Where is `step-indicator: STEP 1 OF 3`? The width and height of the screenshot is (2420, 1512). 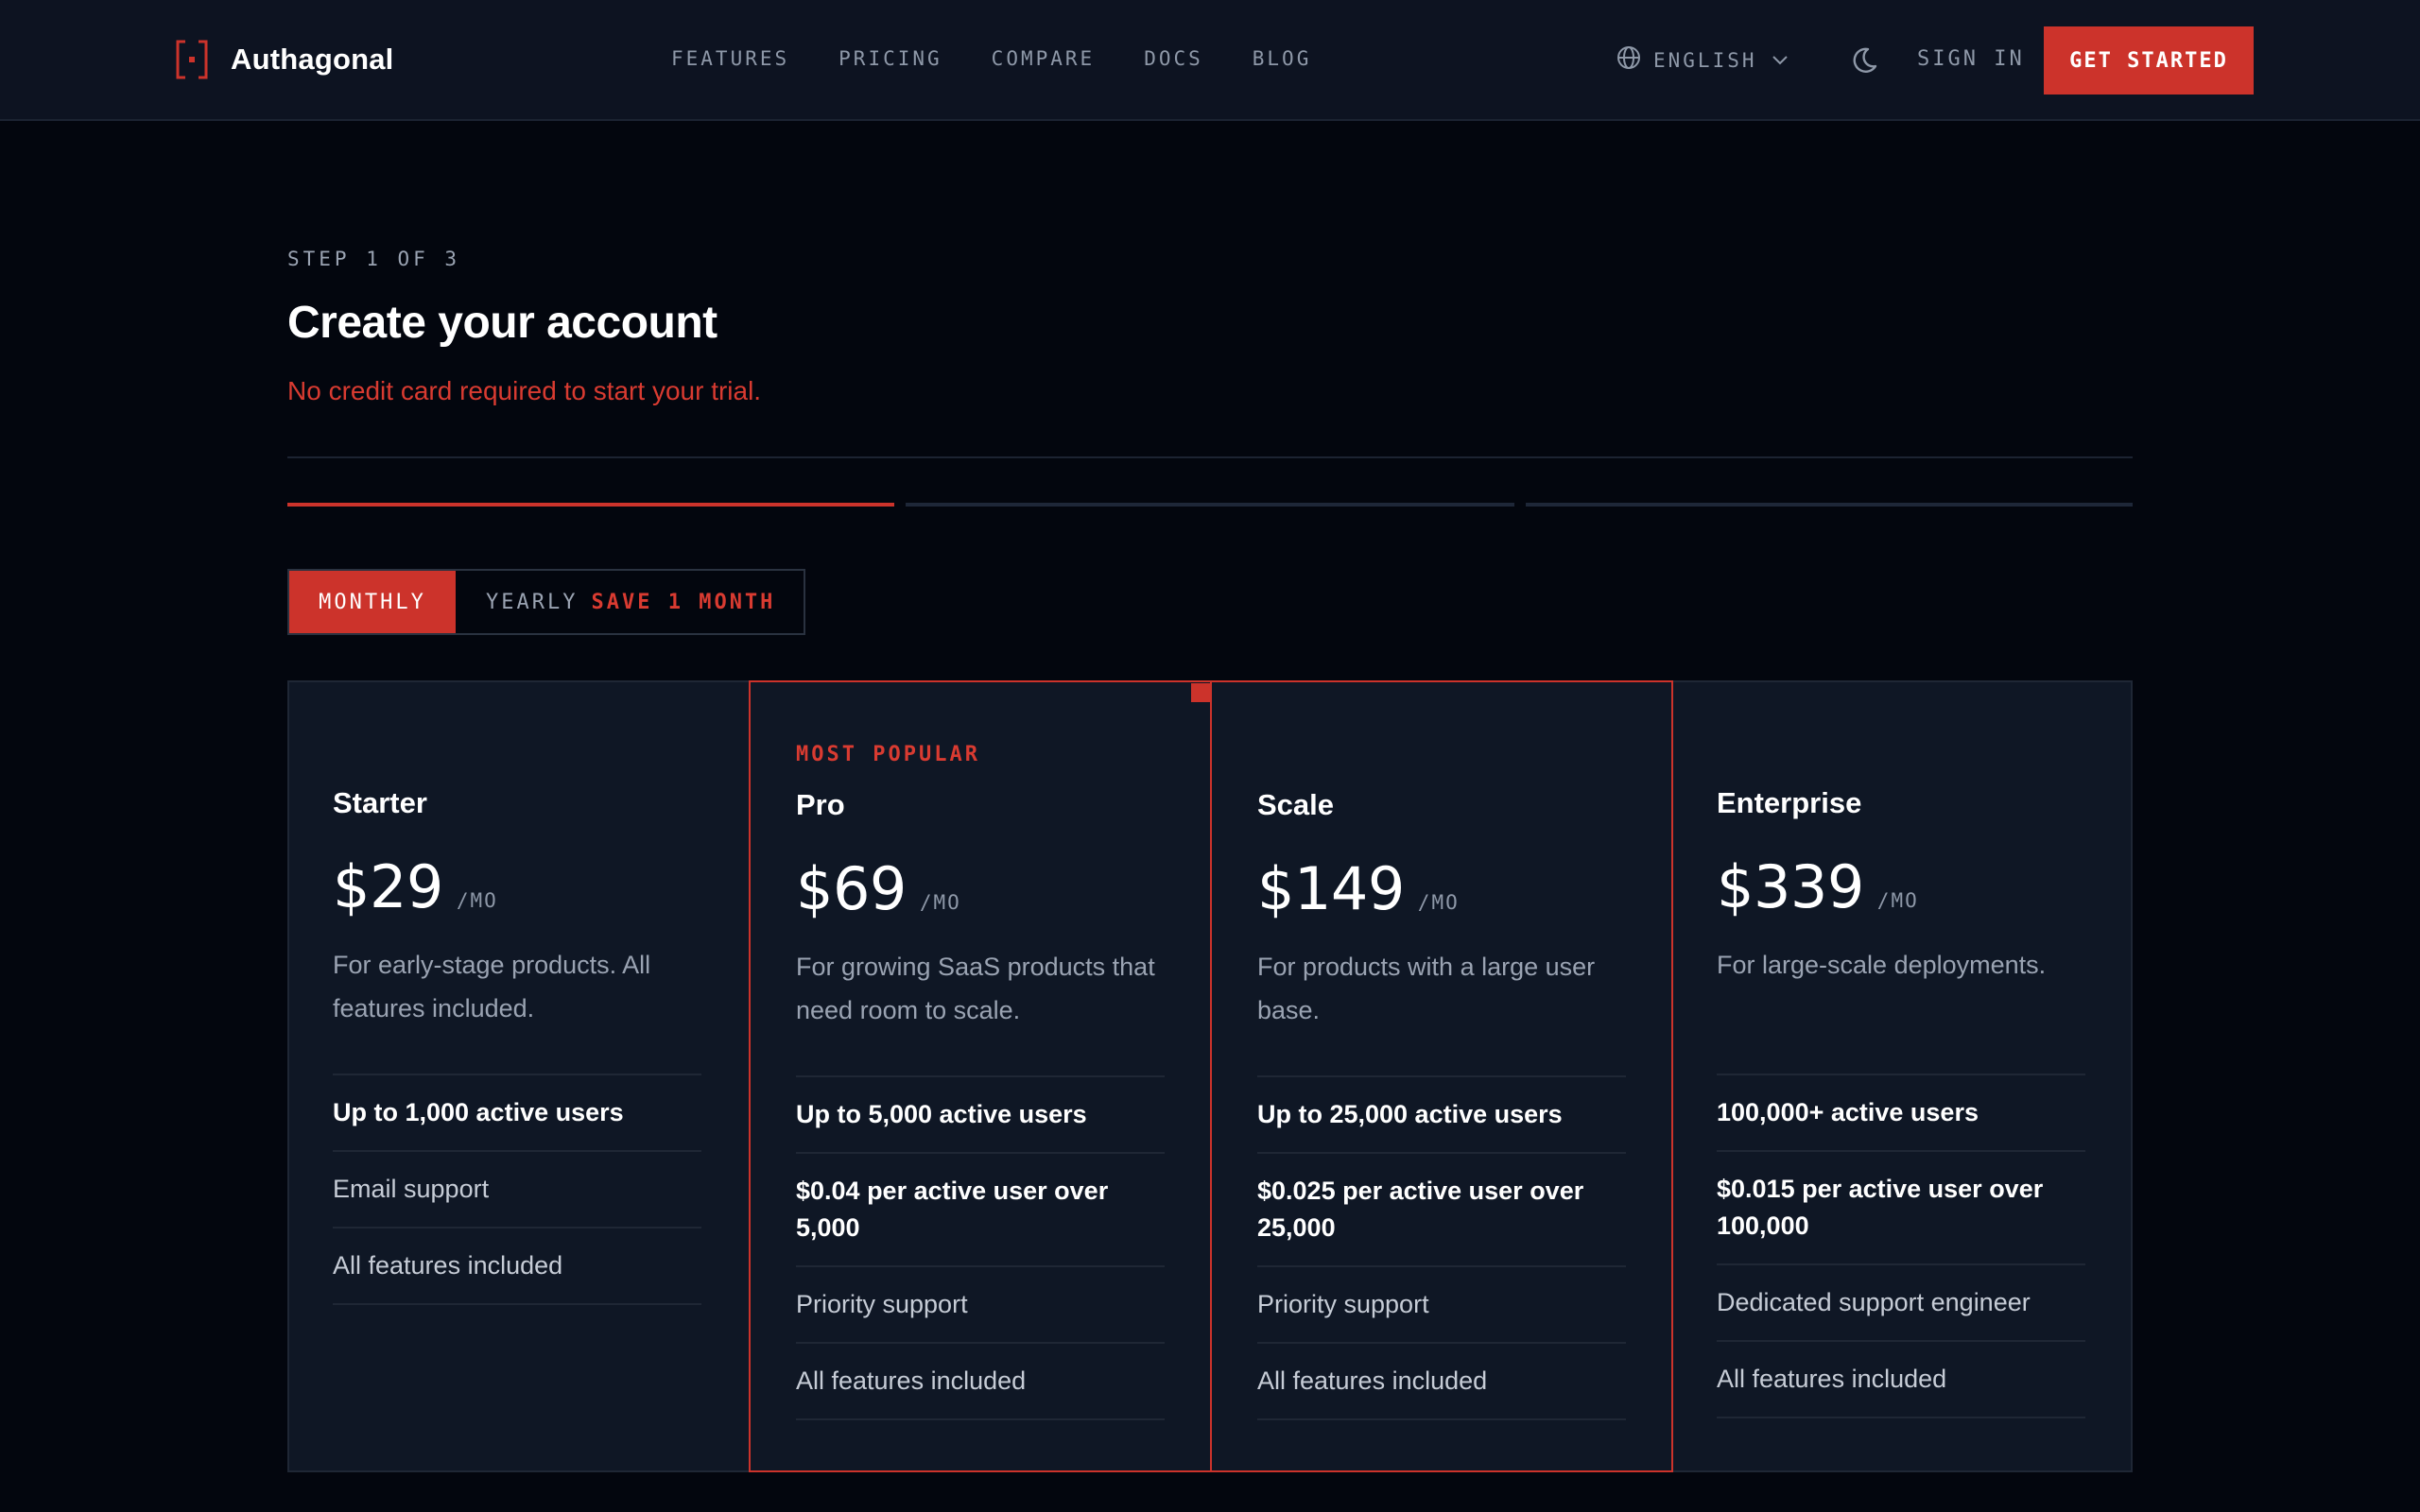 step-indicator: STEP 1 OF 3 is located at coordinates (374, 259).